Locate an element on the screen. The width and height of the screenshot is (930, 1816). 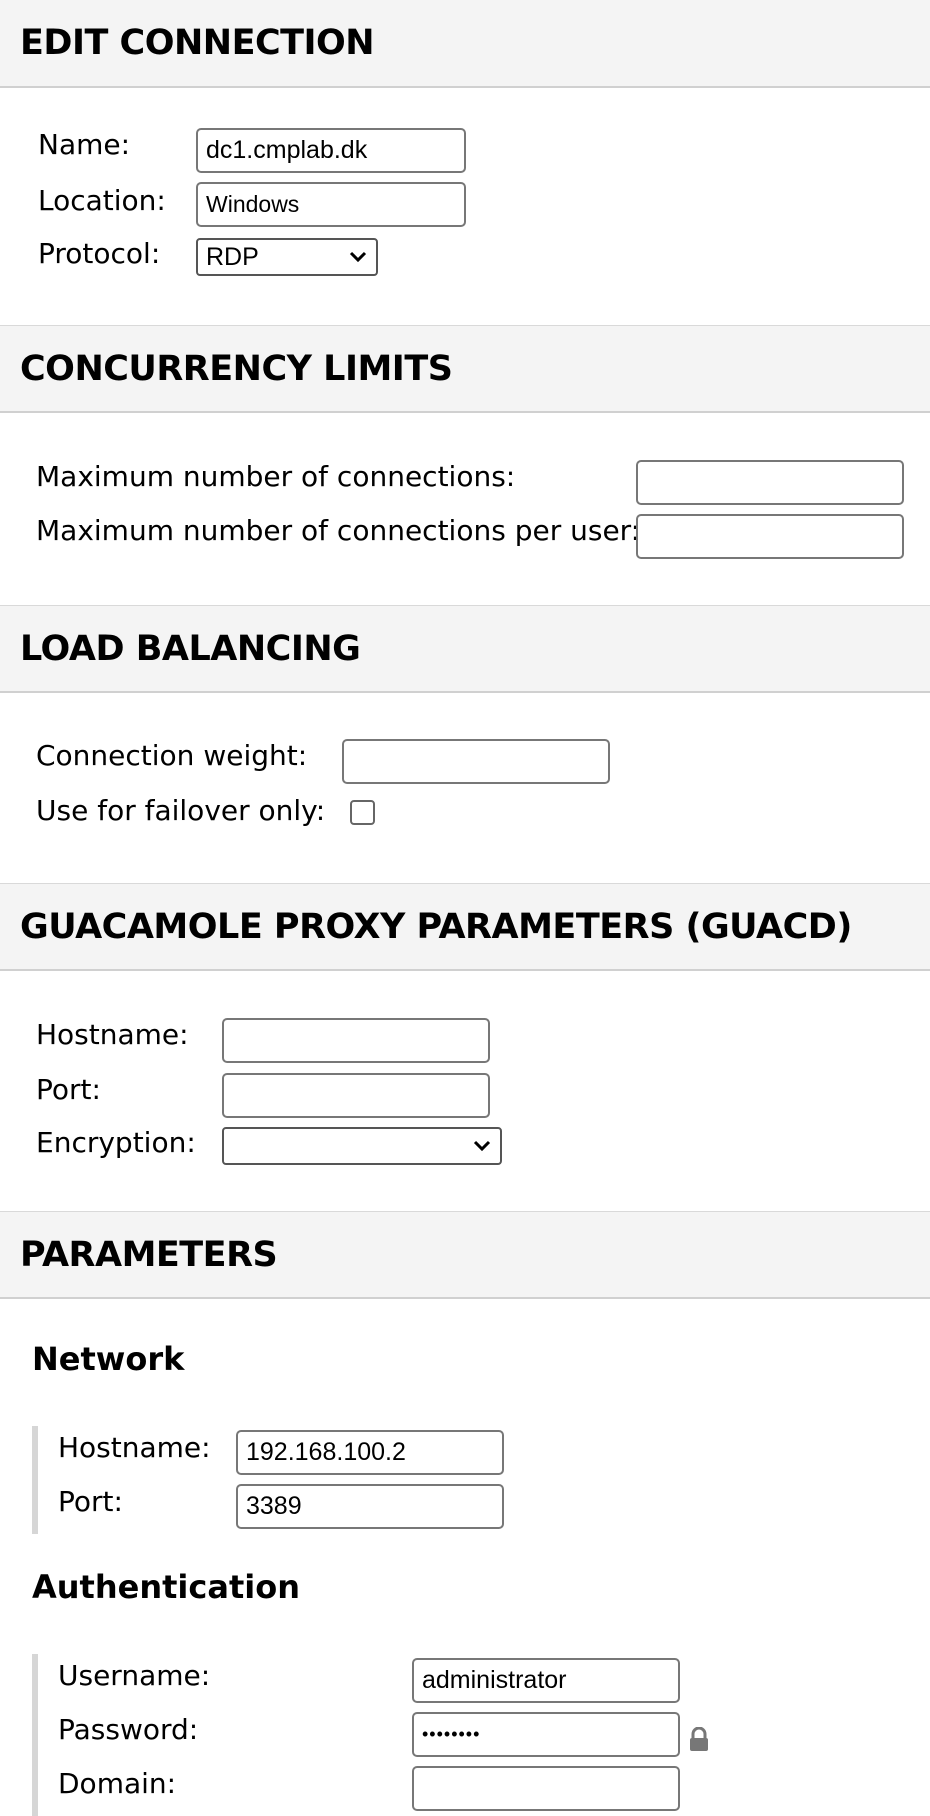
concurrency-limits-title: CONCURRENCY LIMITS is located at coordinates (236, 368).